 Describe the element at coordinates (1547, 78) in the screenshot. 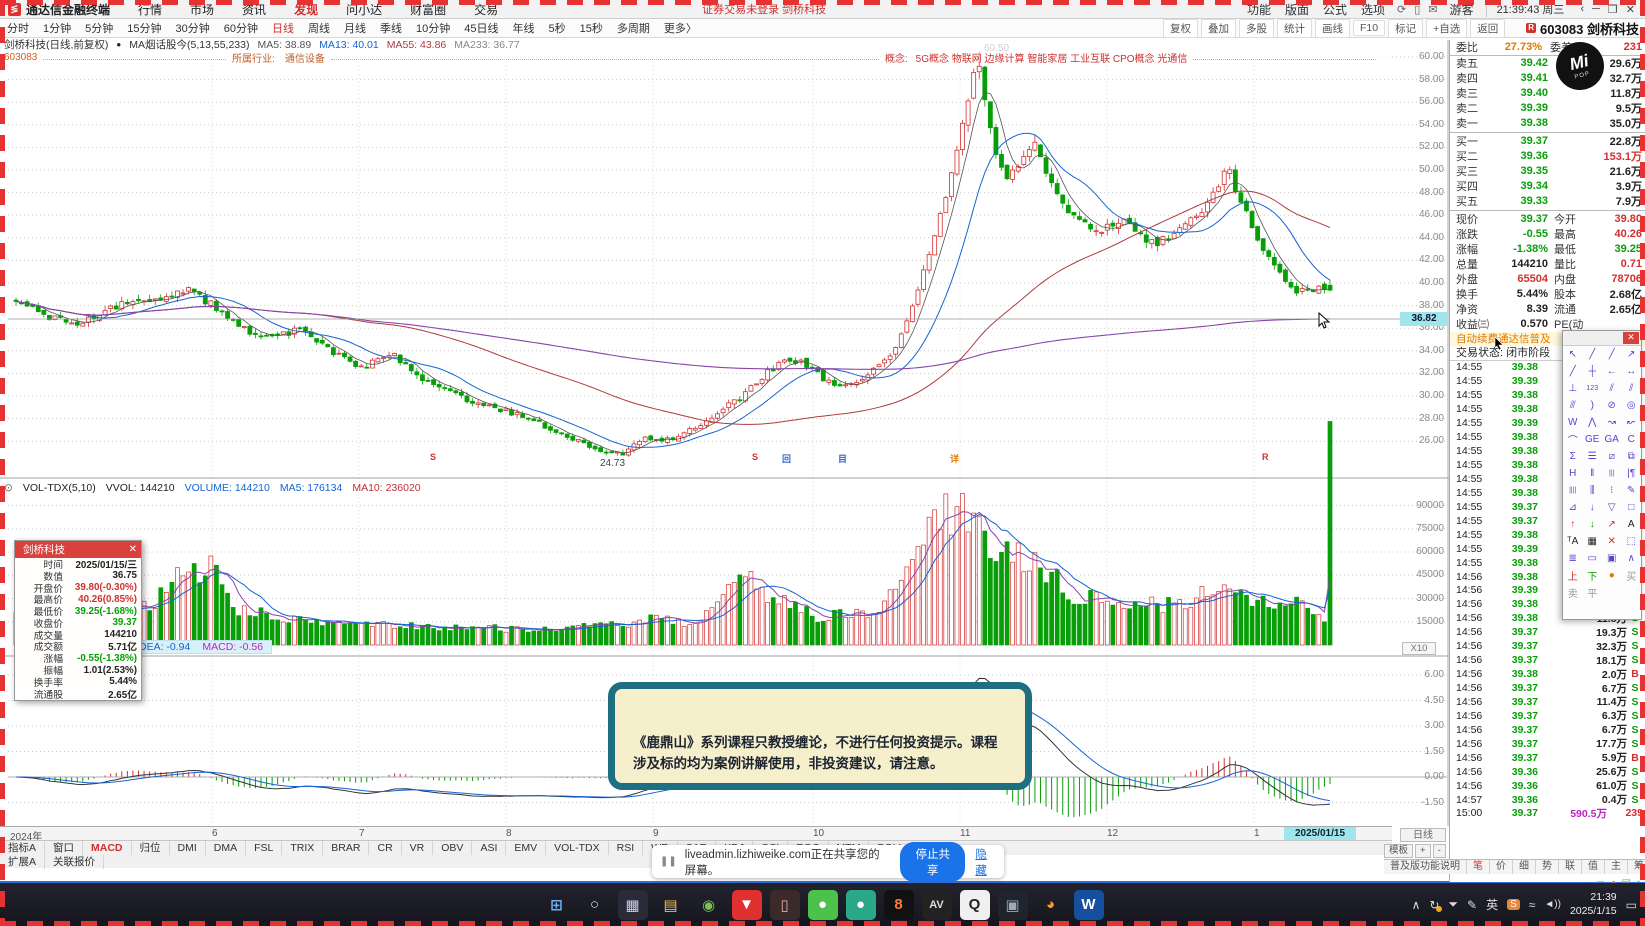

I see `sell-row-4: 卖四 39.41 32.7万` at that location.